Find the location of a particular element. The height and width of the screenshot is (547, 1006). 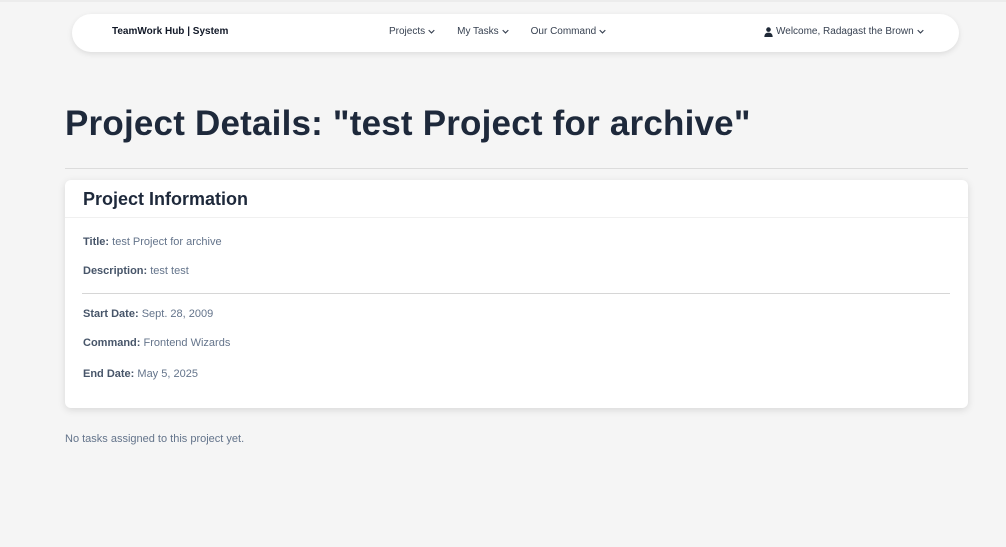

field-command: Command: Frontend Wizards is located at coordinates (156, 343).